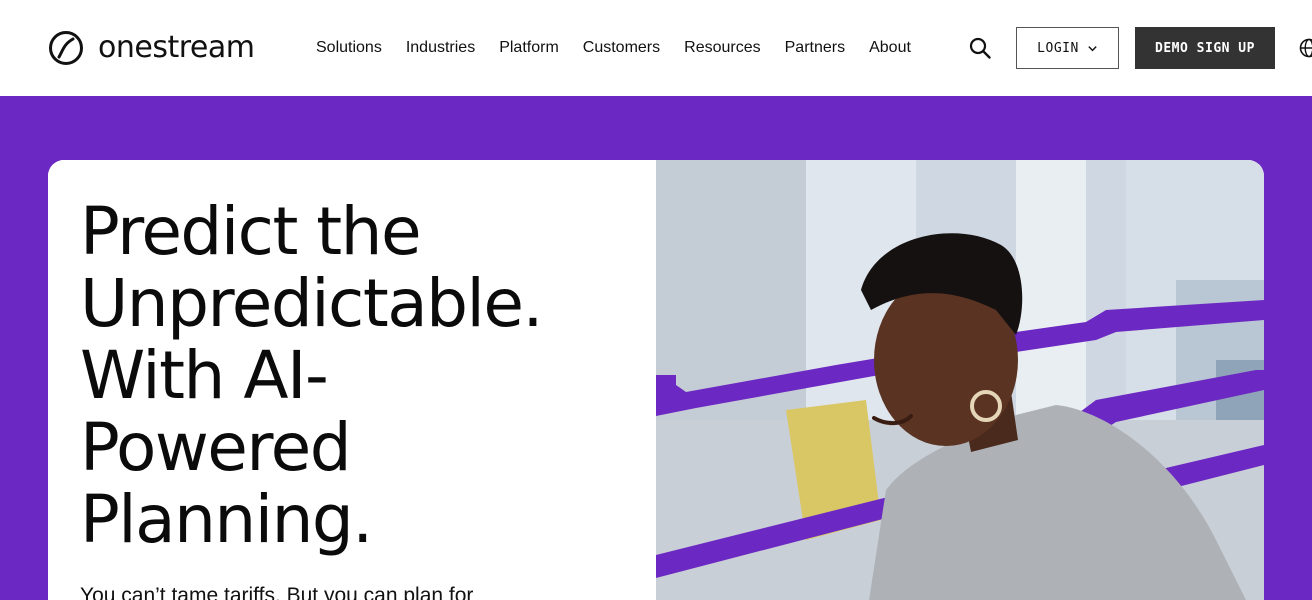  Describe the element at coordinates (204, 375) in the screenshot. I see `headline-line: With AI-` at that location.